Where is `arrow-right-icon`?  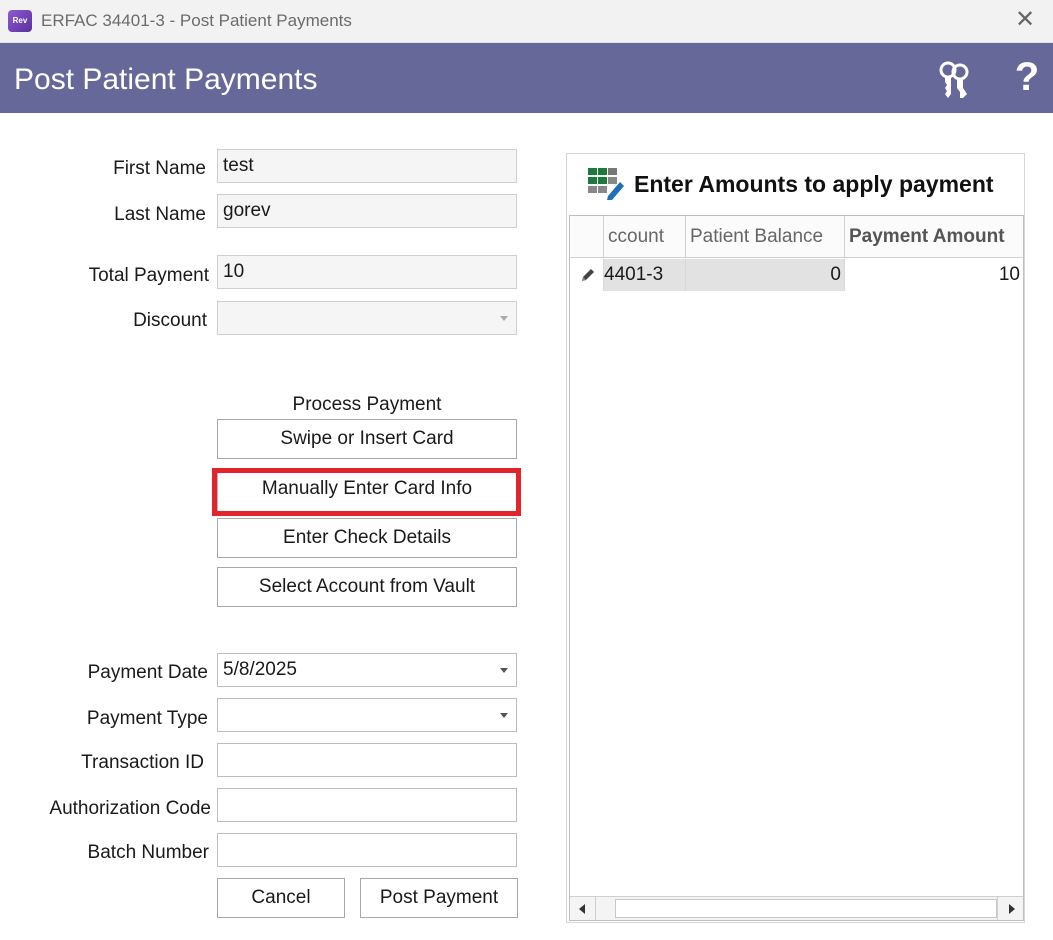 arrow-right-icon is located at coordinates (1012, 909).